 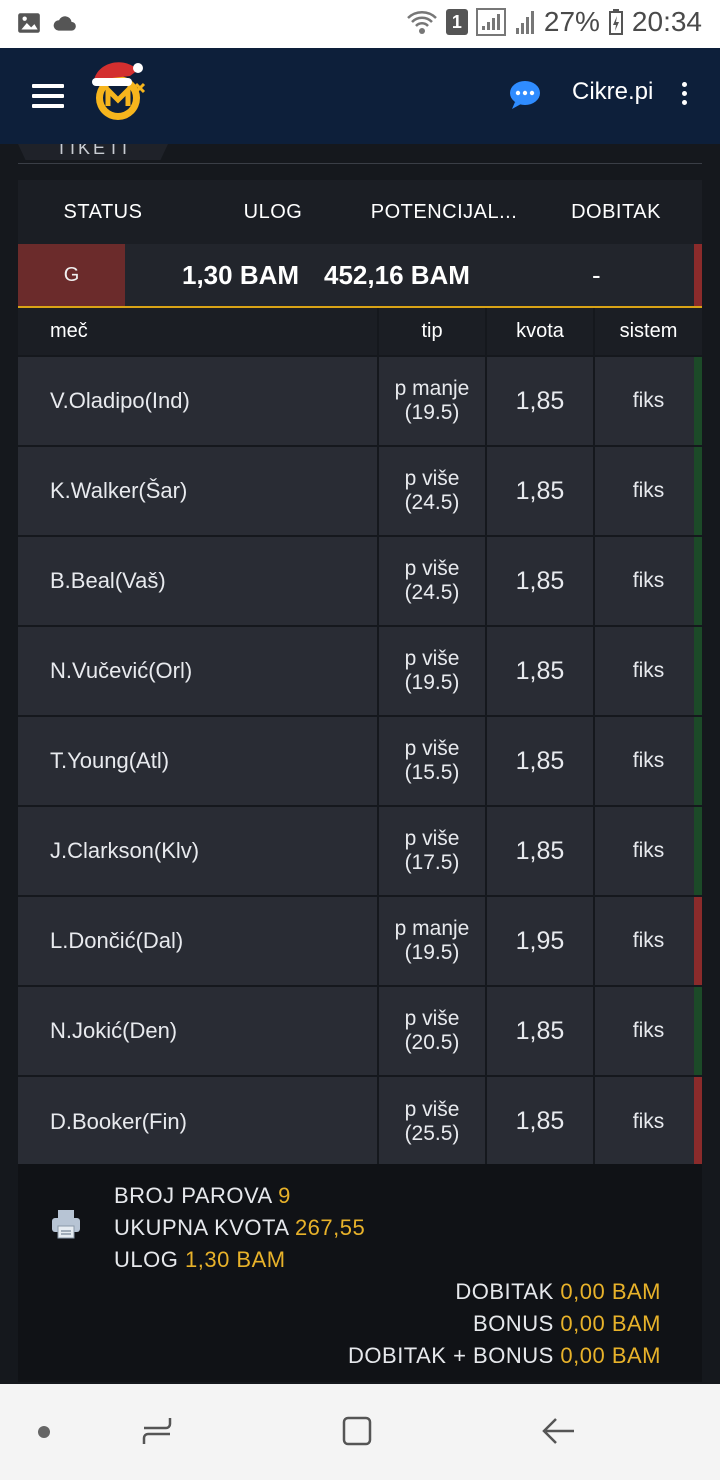 I want to click on nav-dot-icon, so click(x=44, y=1432).